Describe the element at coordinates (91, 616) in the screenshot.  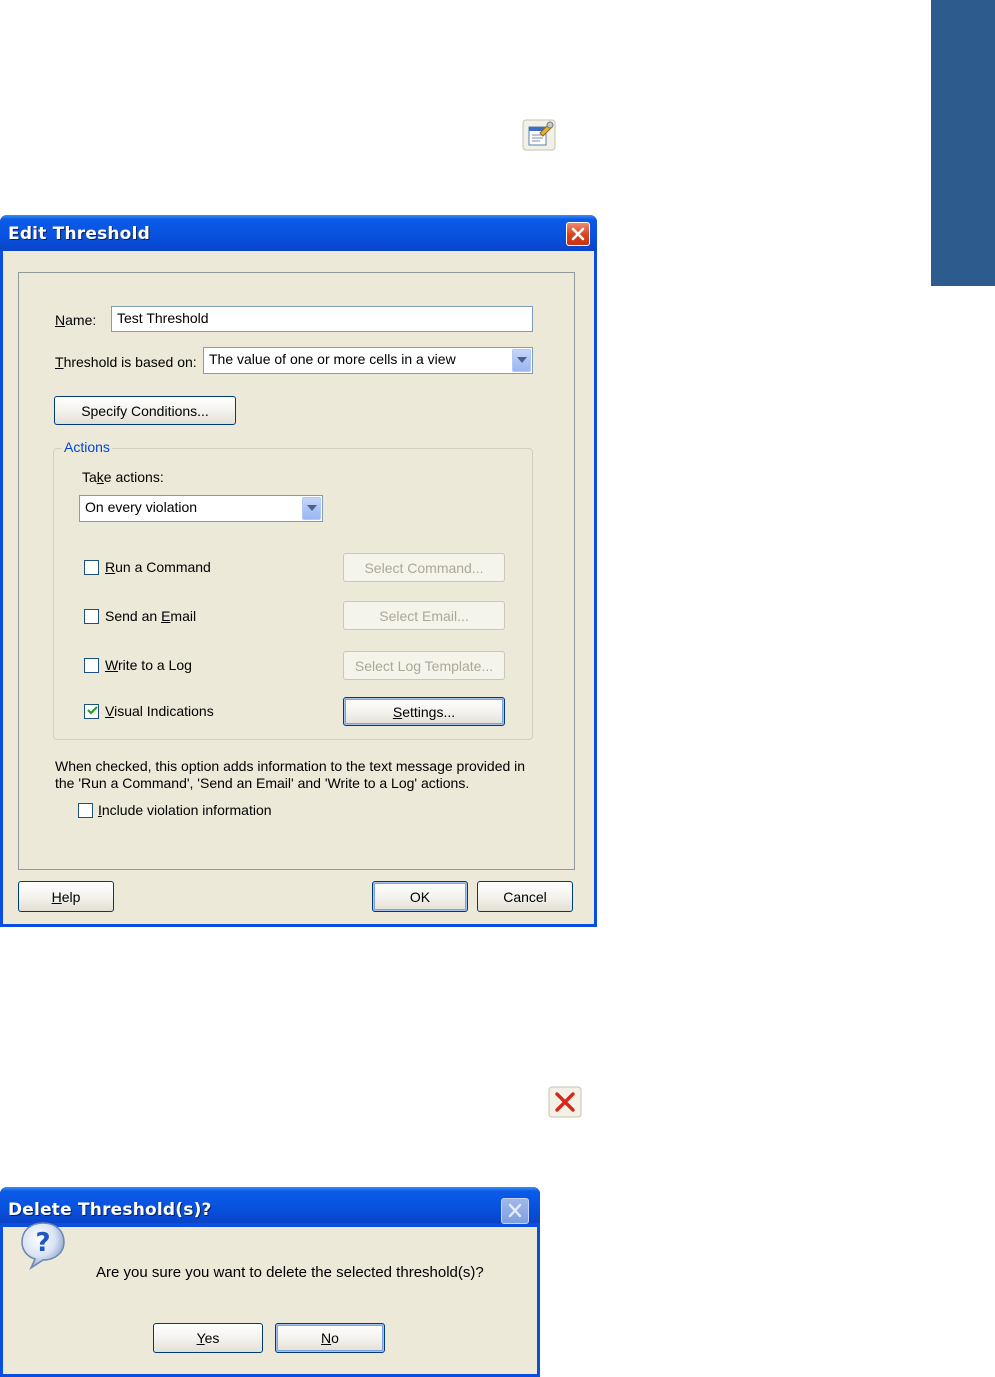
I see `send-email-checkbox` at that location.